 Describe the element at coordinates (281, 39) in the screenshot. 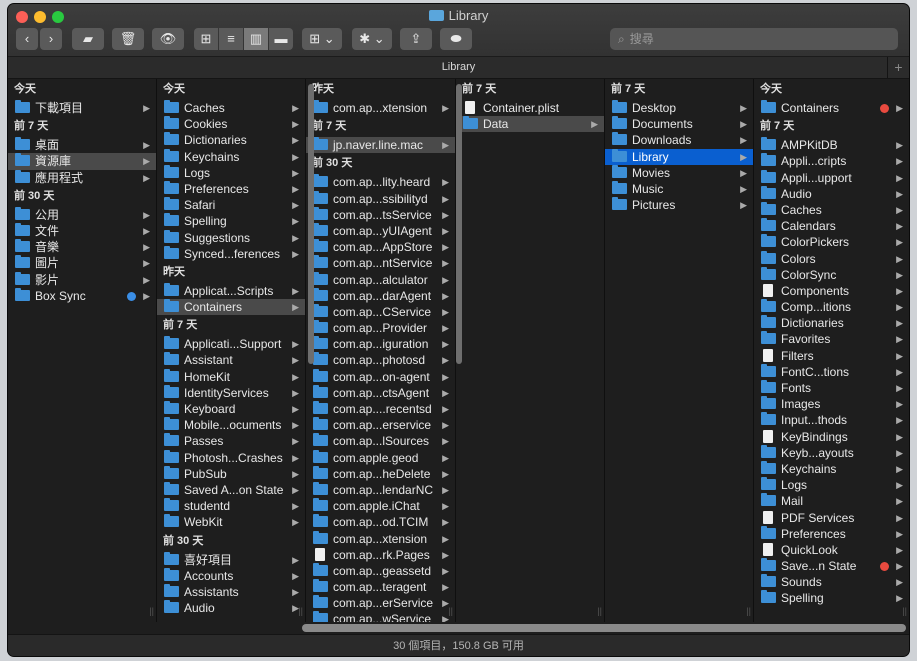

I see `gallery-view-button: ▬` at that location.